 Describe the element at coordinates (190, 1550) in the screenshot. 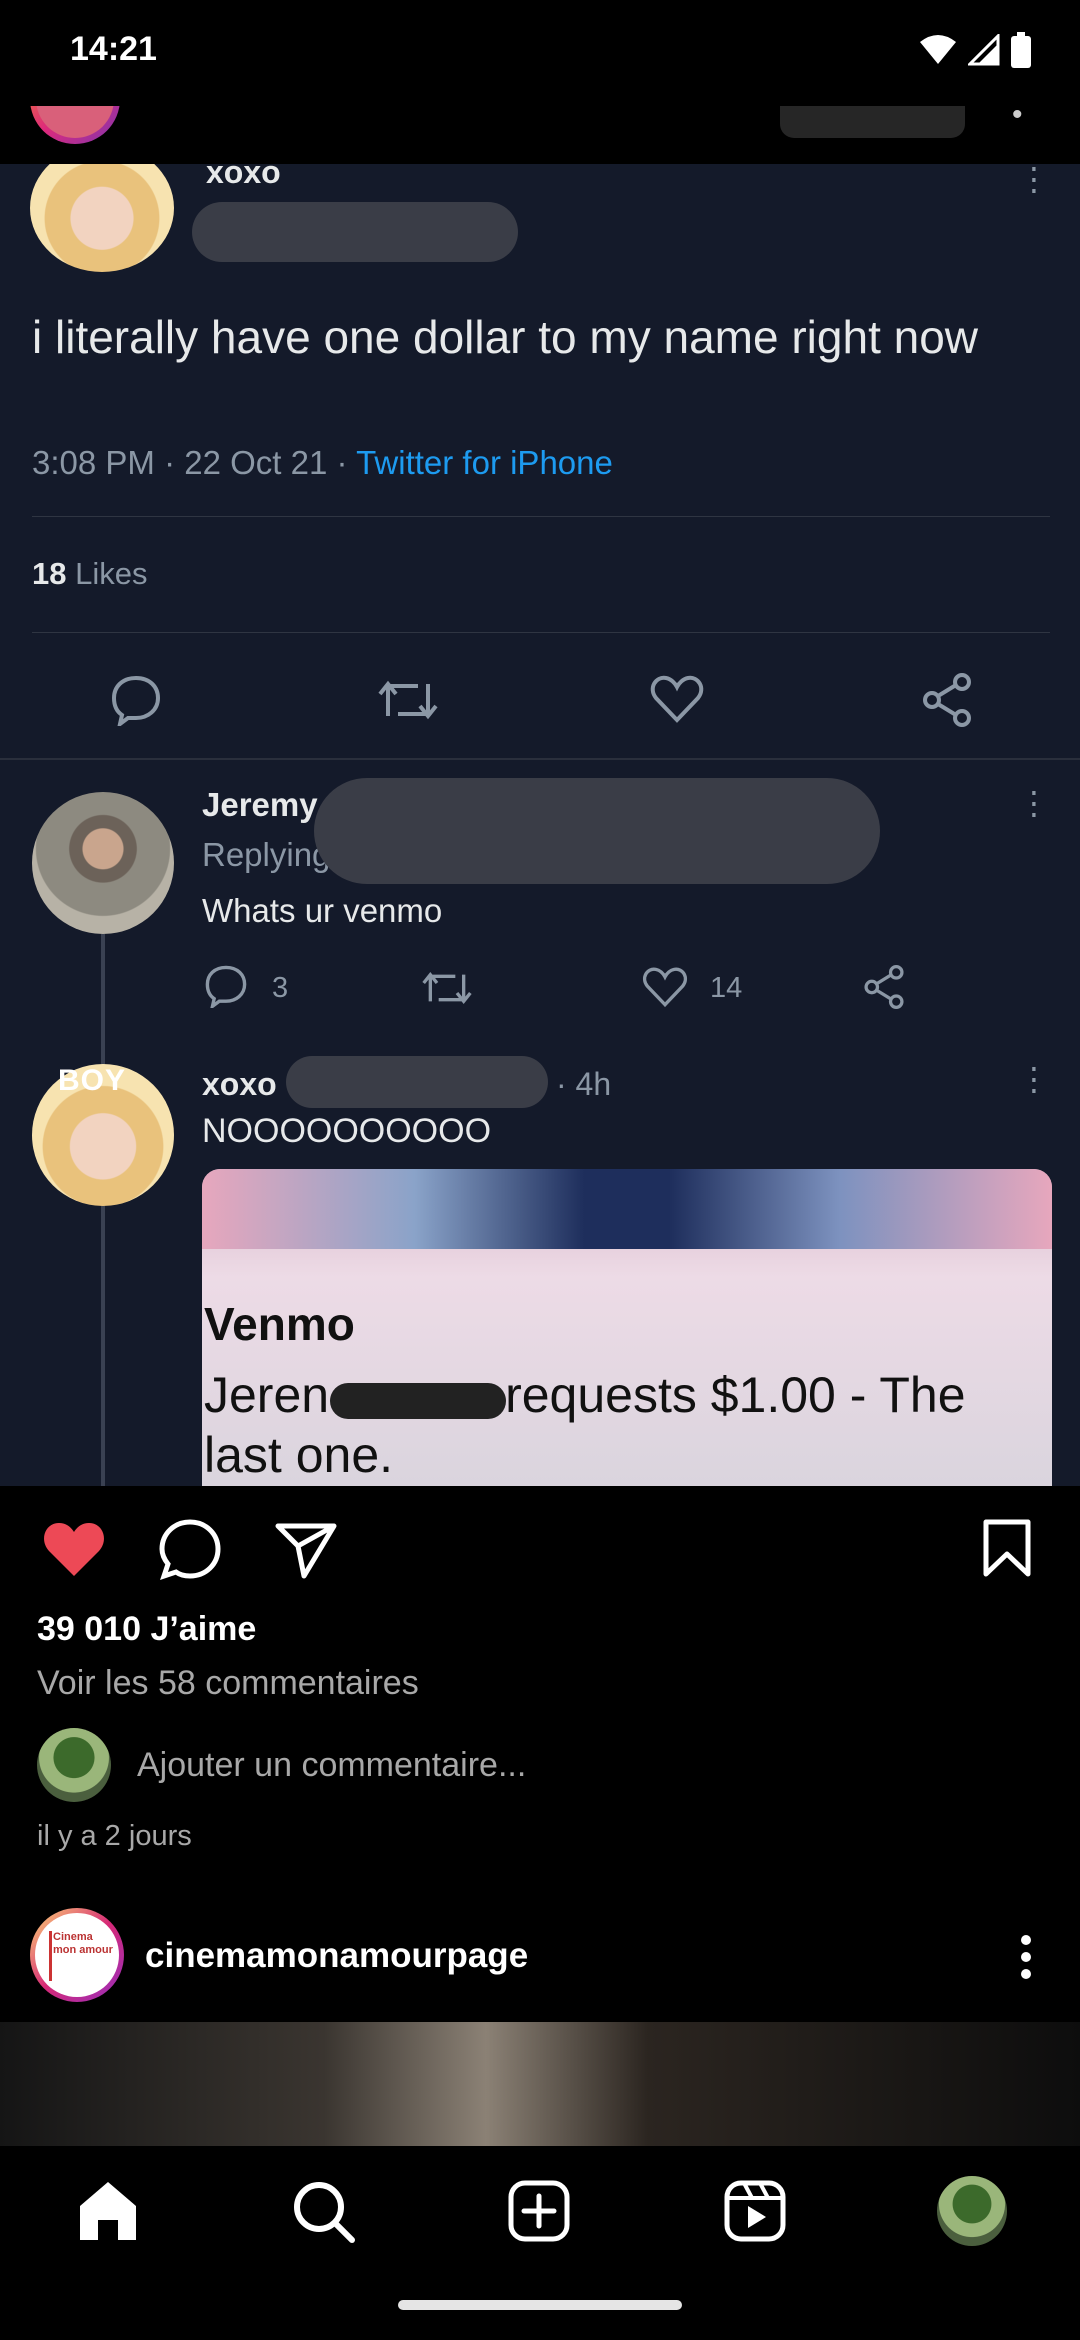

I see `comment-icon` at that location.